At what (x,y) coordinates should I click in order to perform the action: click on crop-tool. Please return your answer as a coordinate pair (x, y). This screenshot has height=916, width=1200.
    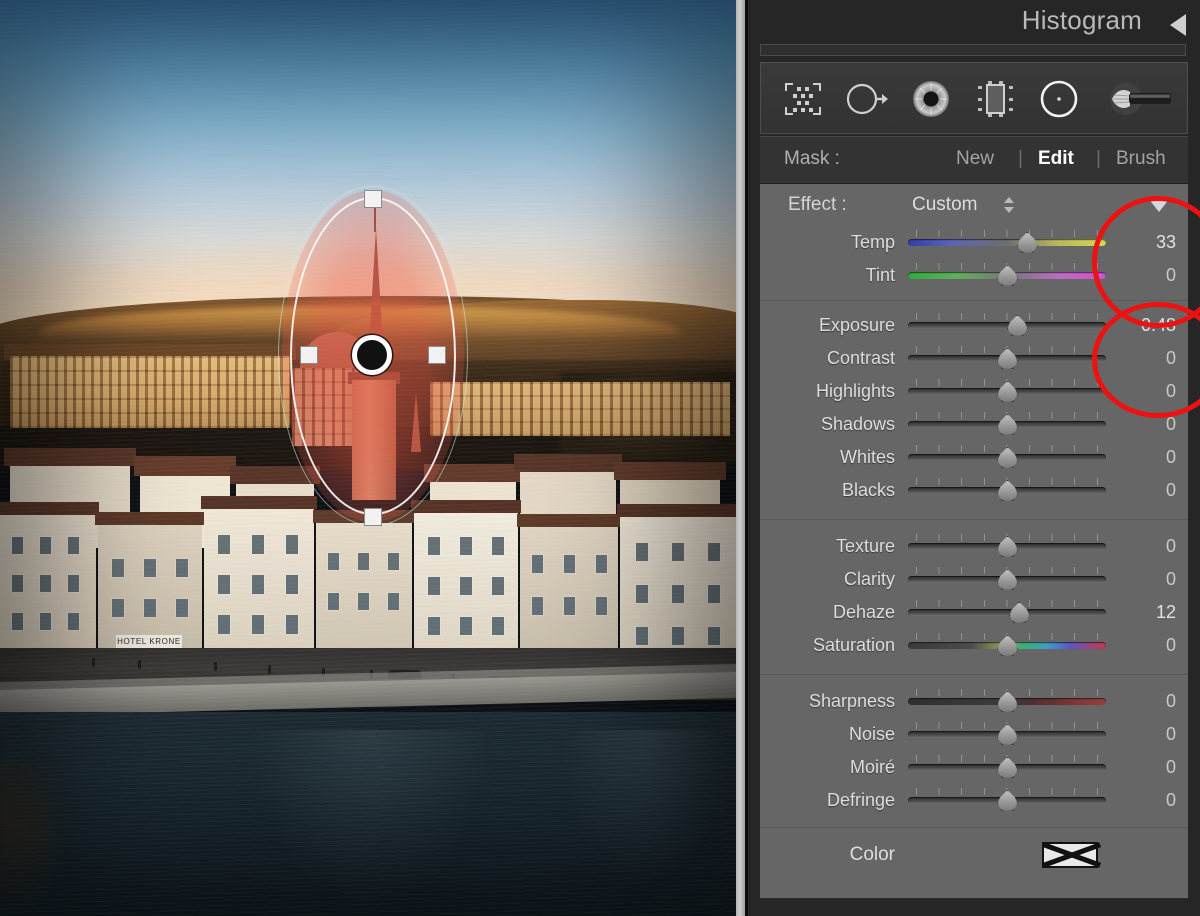
    Looking at the image, I should click on (995, 99).